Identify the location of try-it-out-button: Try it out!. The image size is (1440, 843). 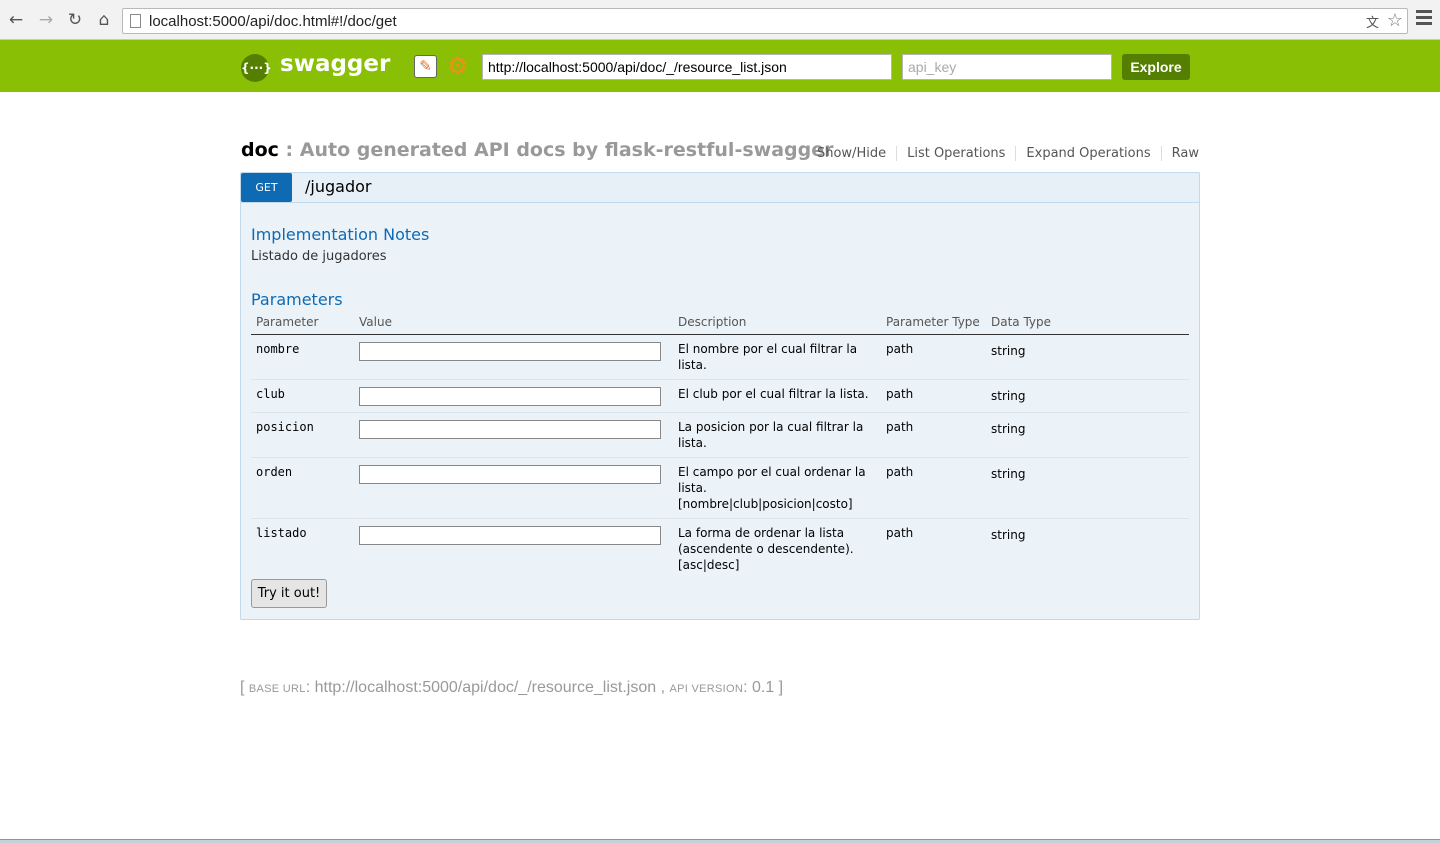
(289, 593).